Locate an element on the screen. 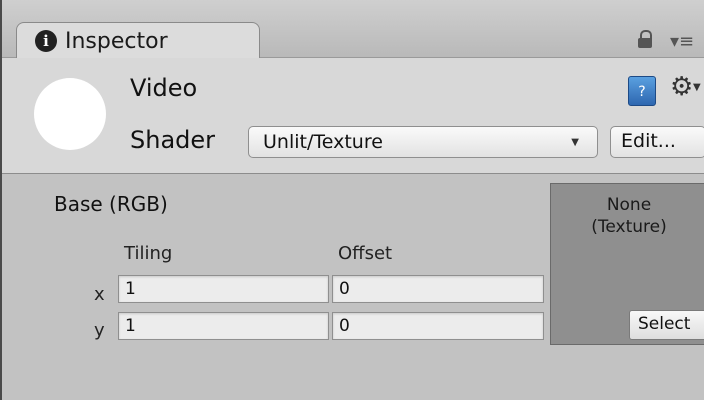 This screenshot has width=704, height=400. help-icon: ? is located at coordinates (642, 91).